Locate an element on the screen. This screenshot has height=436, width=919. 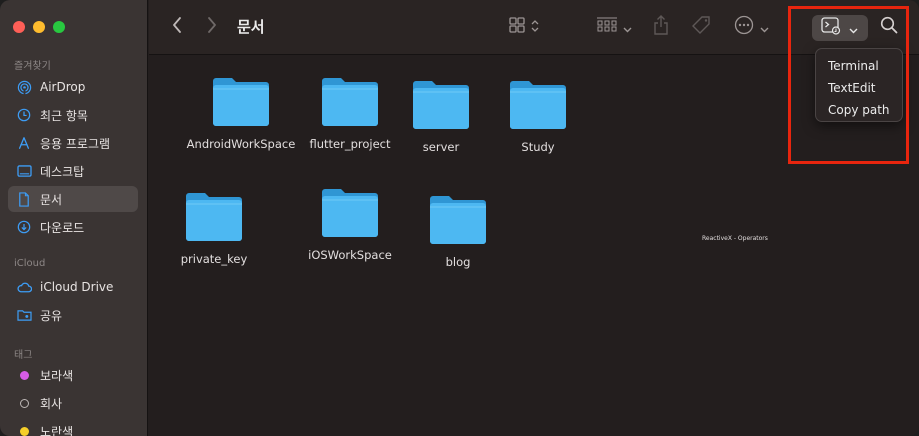
folder-item: server is located at coordinates (441, 116).